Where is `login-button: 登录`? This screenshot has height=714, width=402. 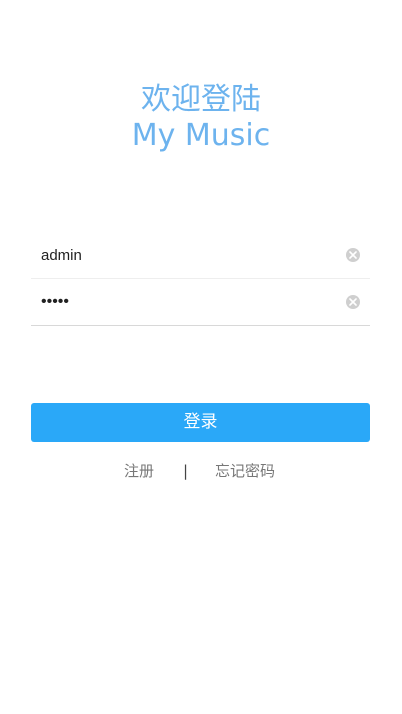
login-button: 登录 is located at coordinates (200, 422).